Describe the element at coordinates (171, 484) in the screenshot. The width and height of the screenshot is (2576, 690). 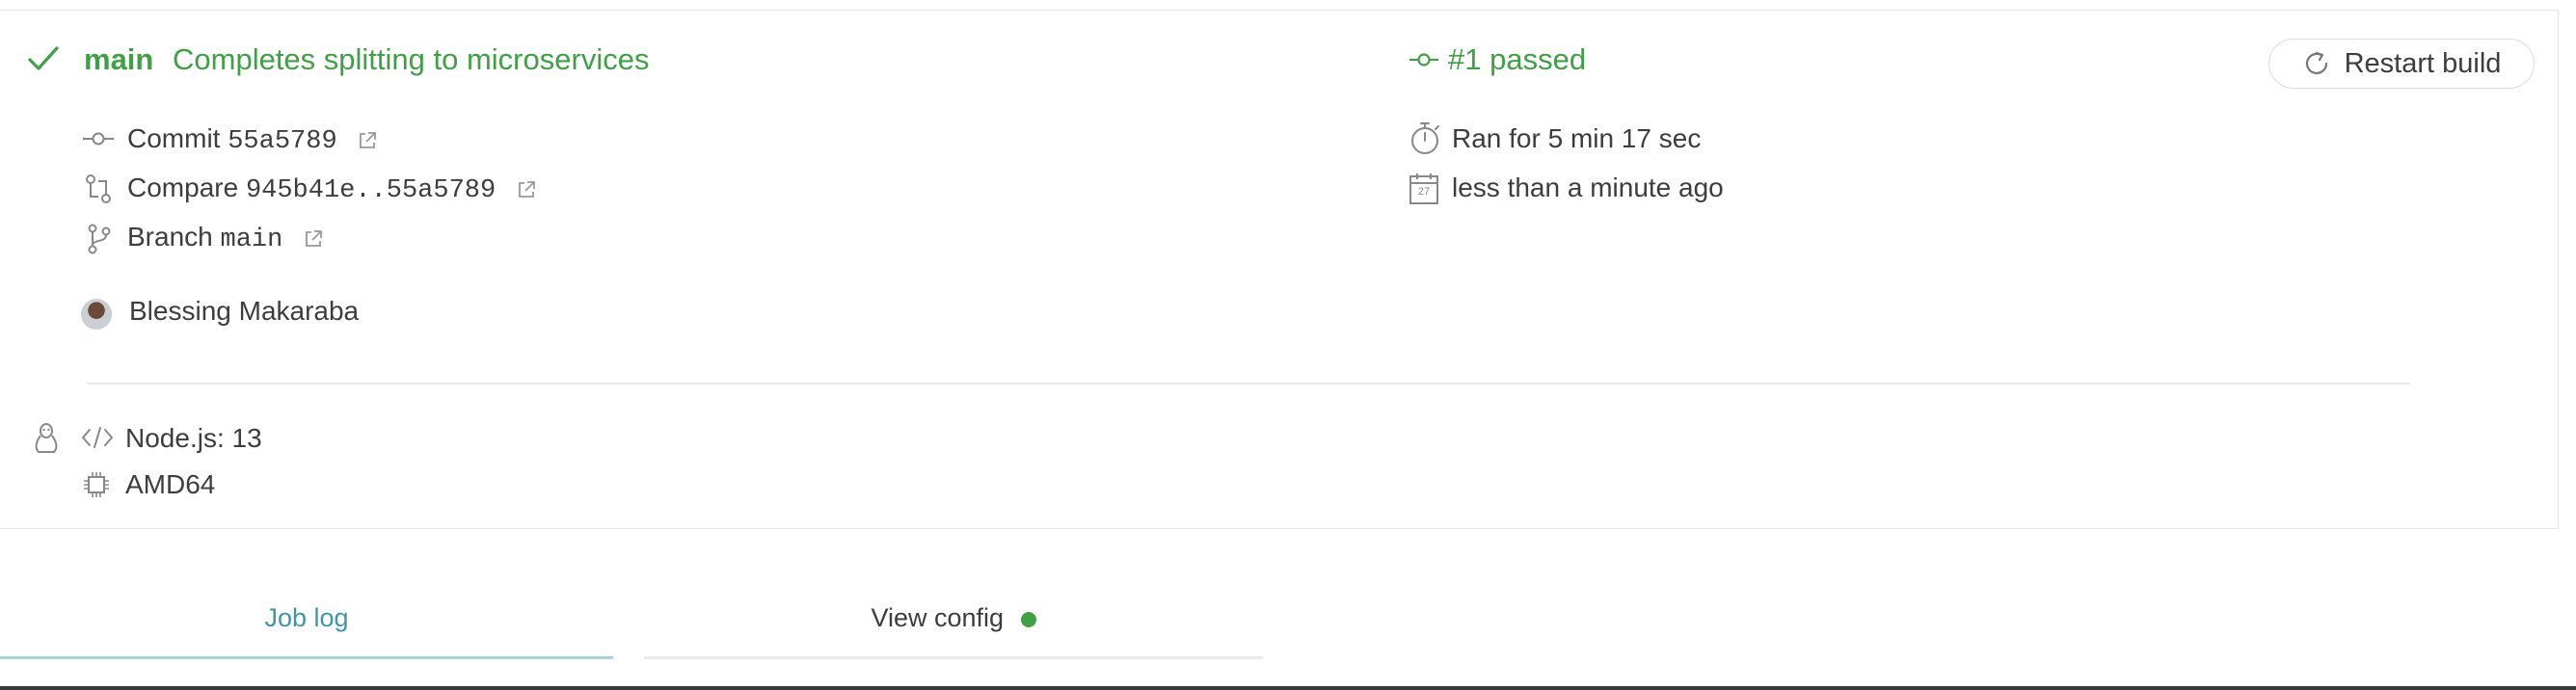
I see `job-arch: AMD64` at that location.